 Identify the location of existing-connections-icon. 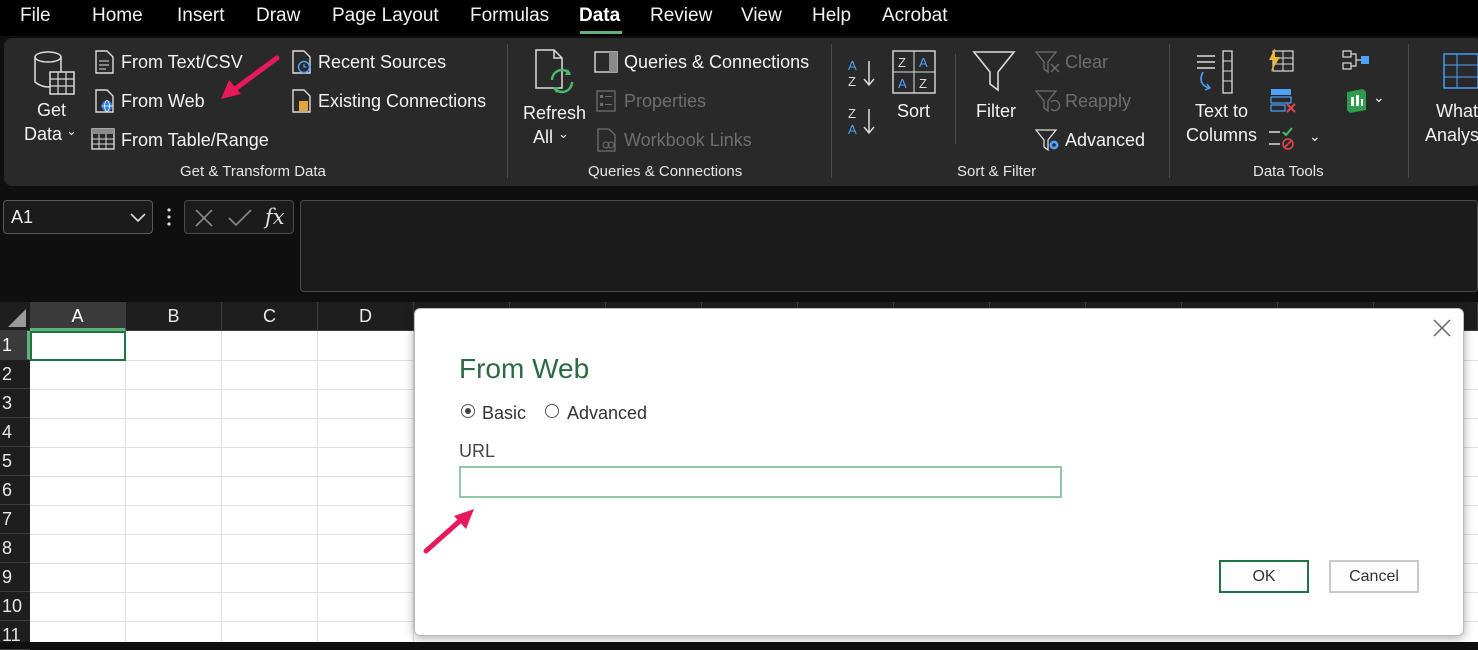
(301, 101).